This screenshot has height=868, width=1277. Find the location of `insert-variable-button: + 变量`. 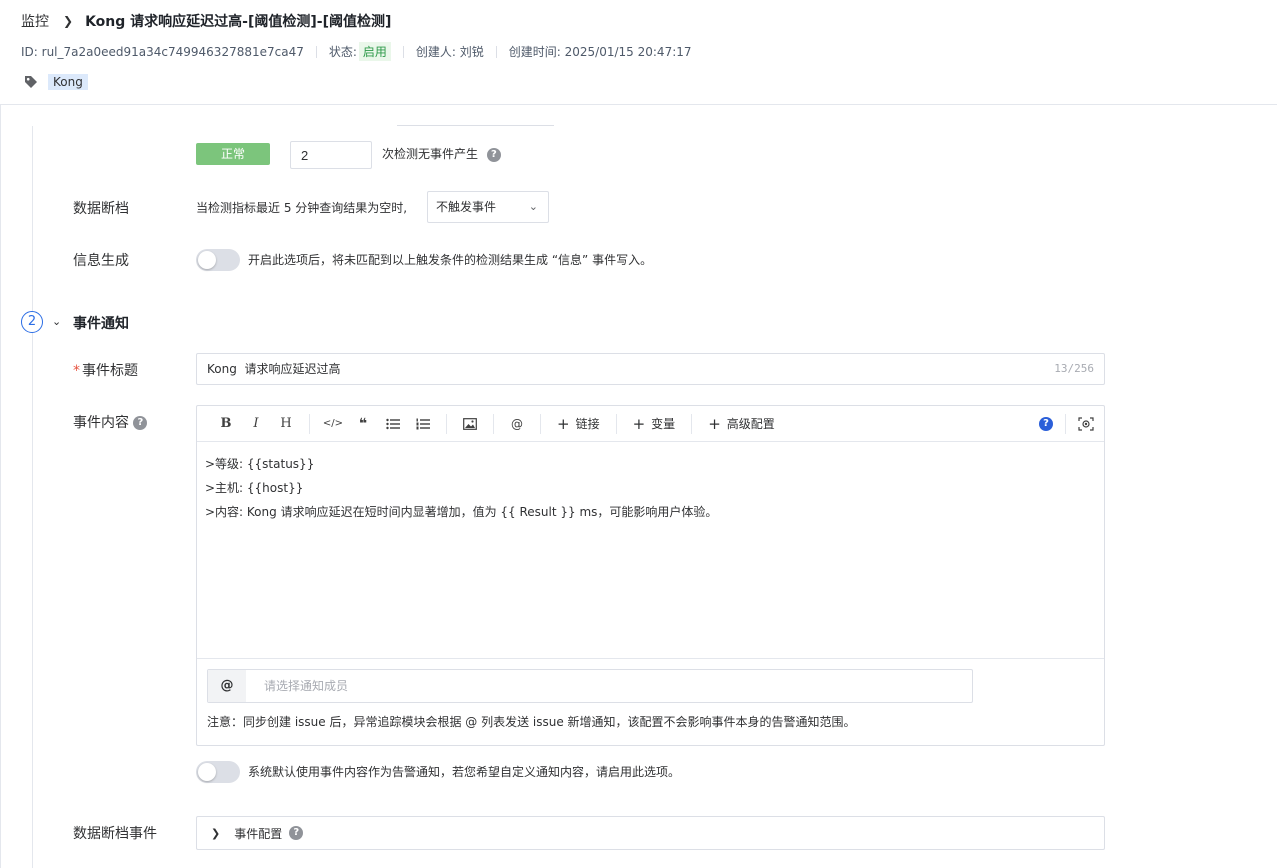

insert-variable-button: + 变量 is located at coordinates (654, 424).